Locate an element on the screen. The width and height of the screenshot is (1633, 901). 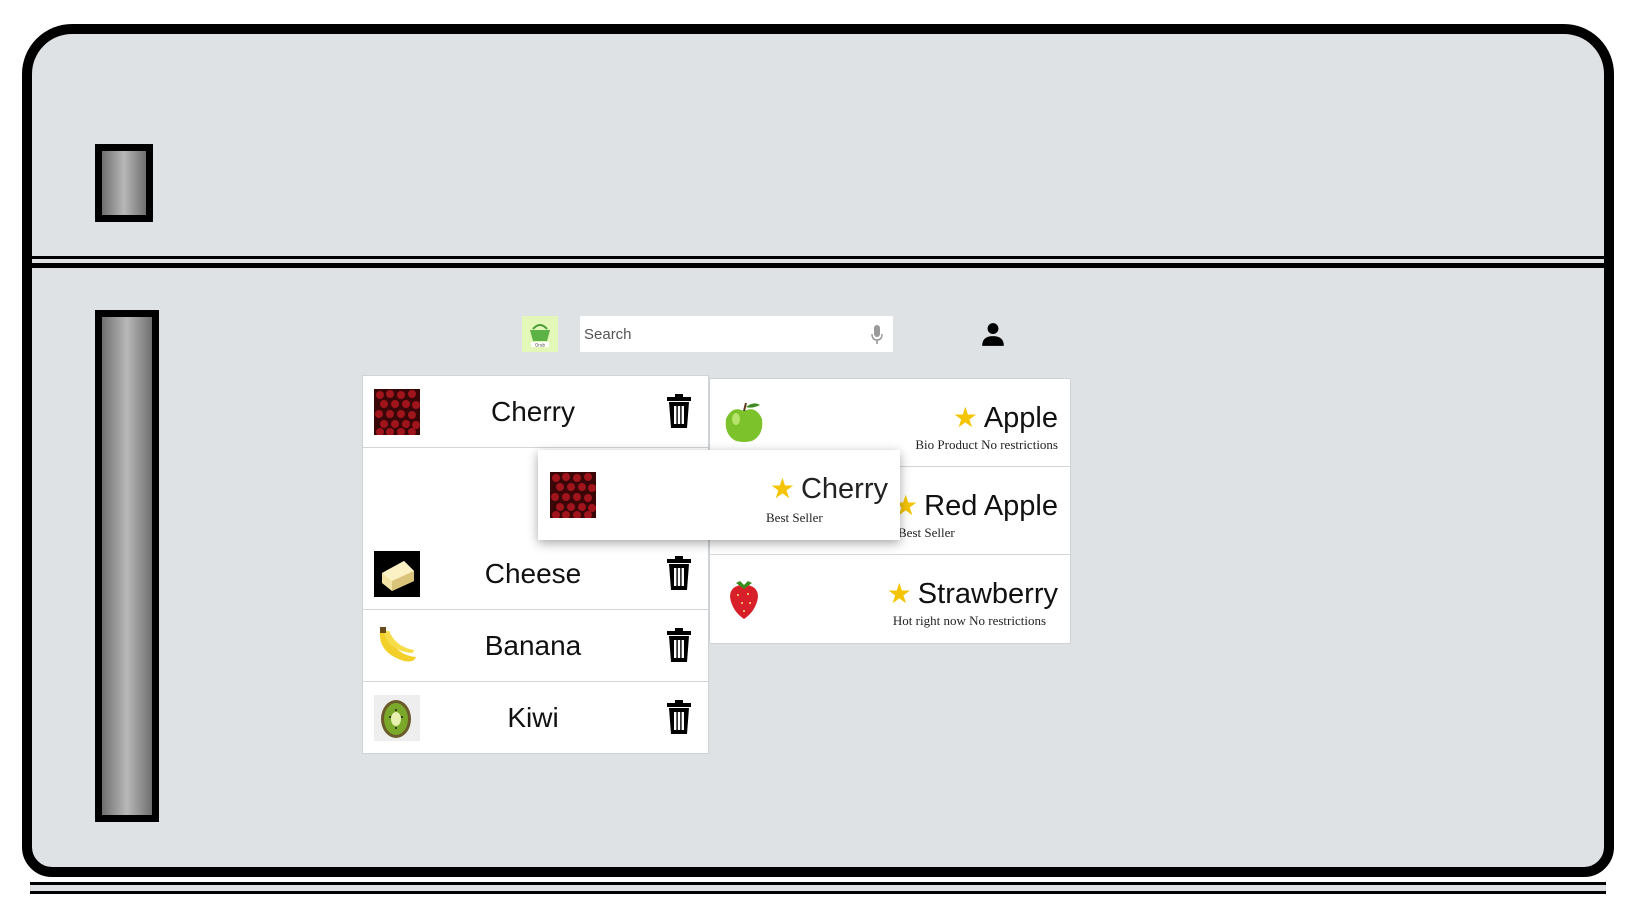
shopping-list: Cherry Cheese Banana Kiwi is located at coordinates (535, 564).